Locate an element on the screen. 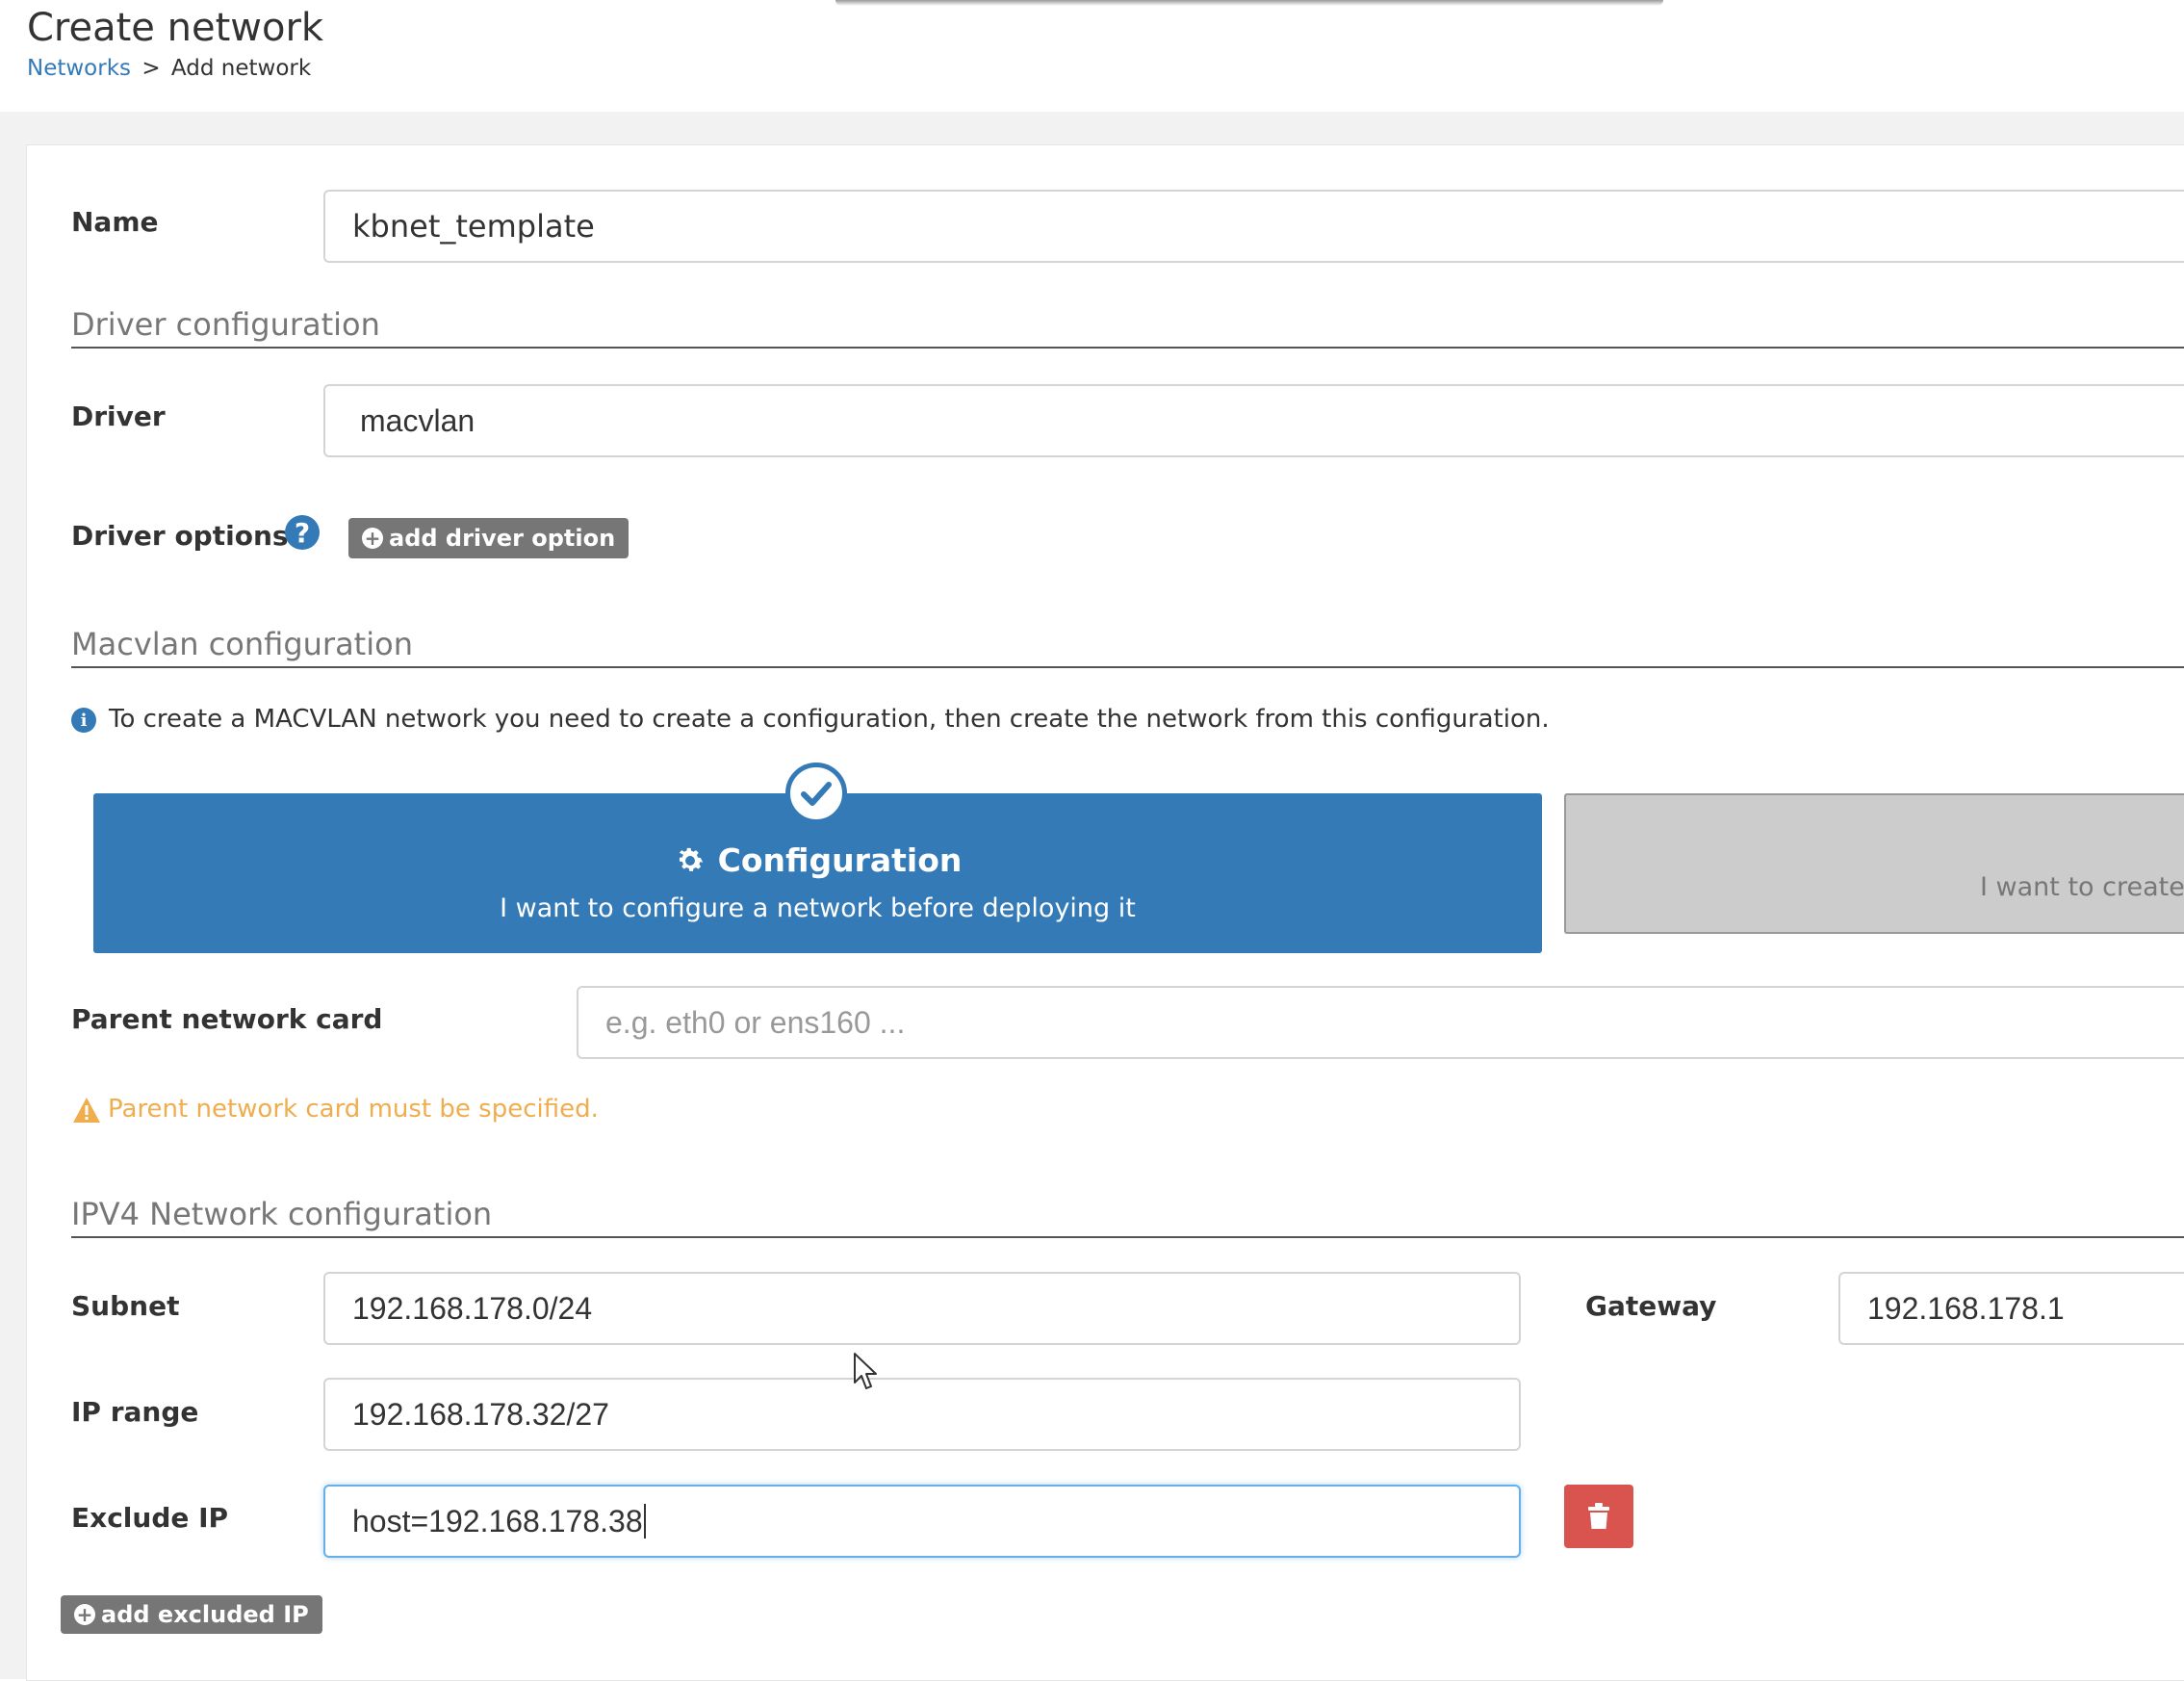 The height and width of the screenshot is (1681, 2184). parent-network-card-label: Parent network card is located at coordinates (227, 1019).